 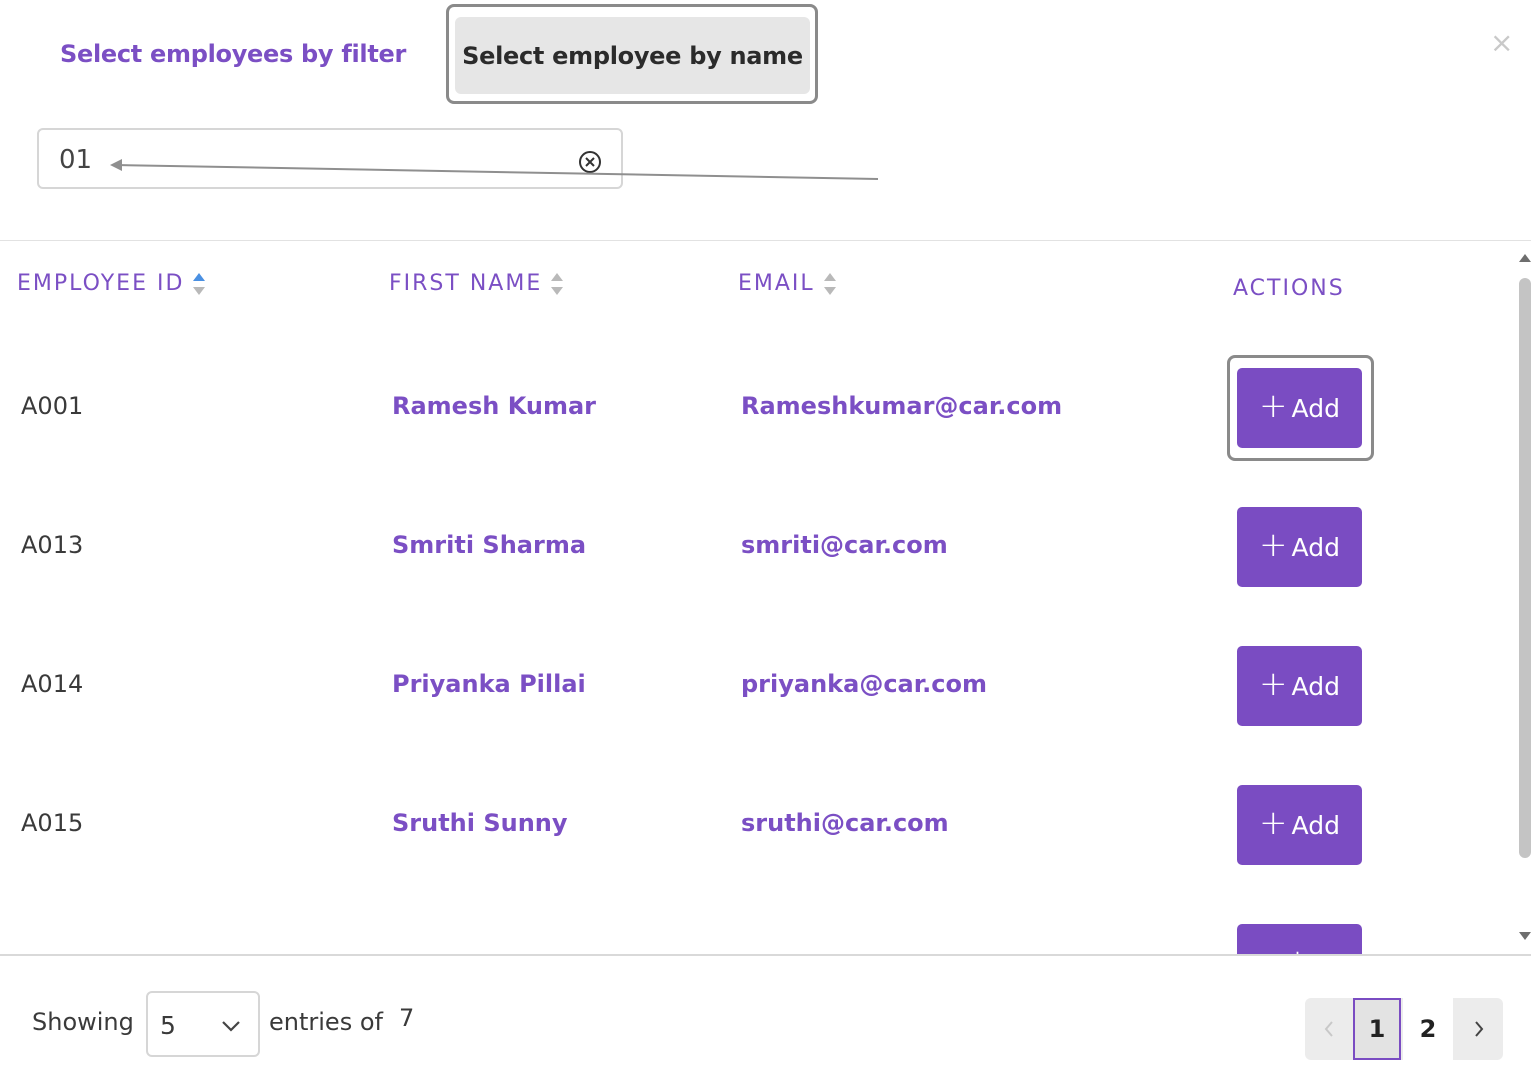 I want to click on prev-page-button, so click(x=1329, y=1029).